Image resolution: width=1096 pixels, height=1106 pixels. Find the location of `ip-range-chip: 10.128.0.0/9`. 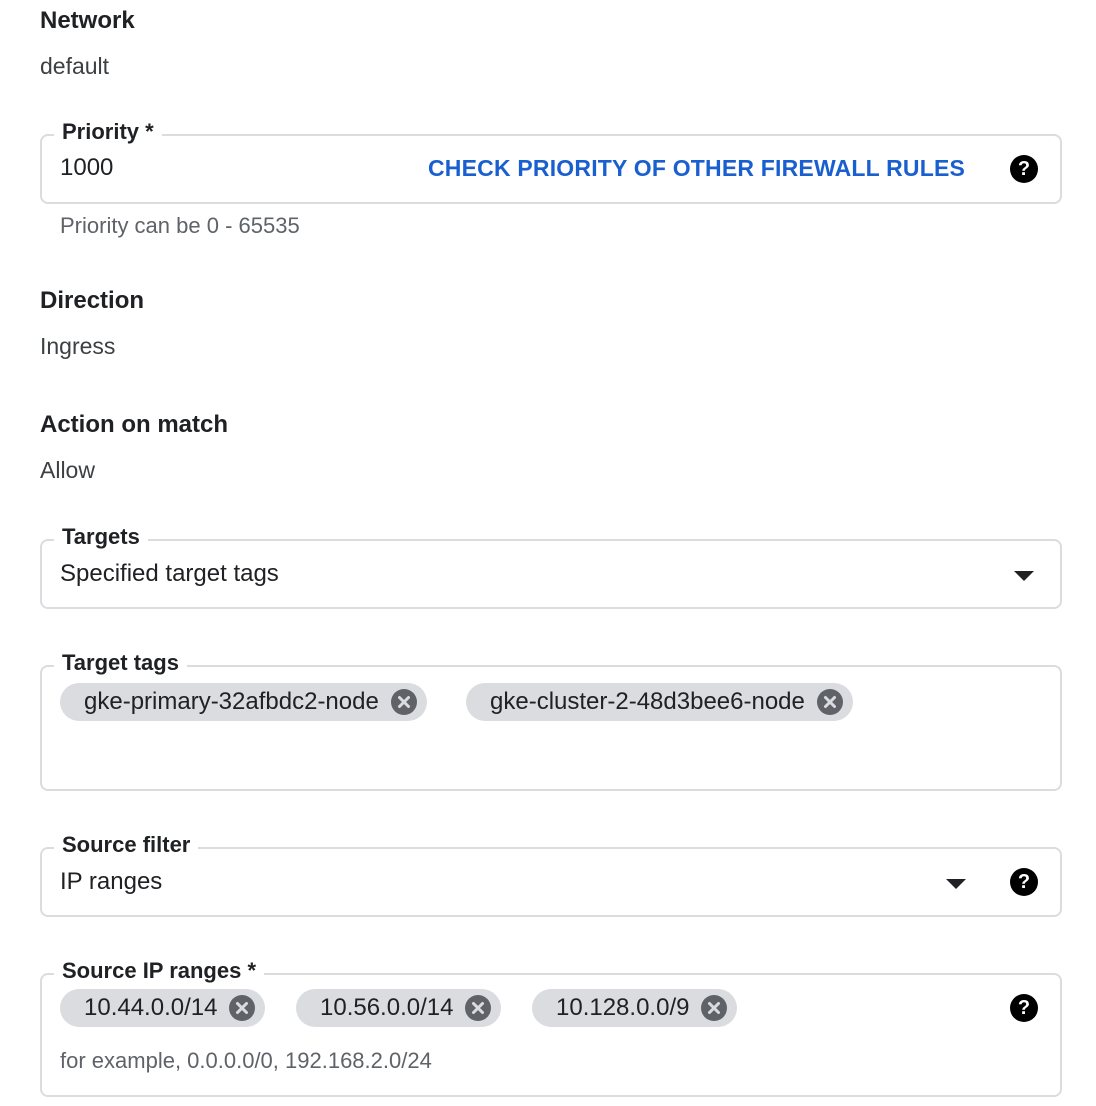

ip-range-chip: 10.128.0.0/9 is located at coordinates (635, 1008).